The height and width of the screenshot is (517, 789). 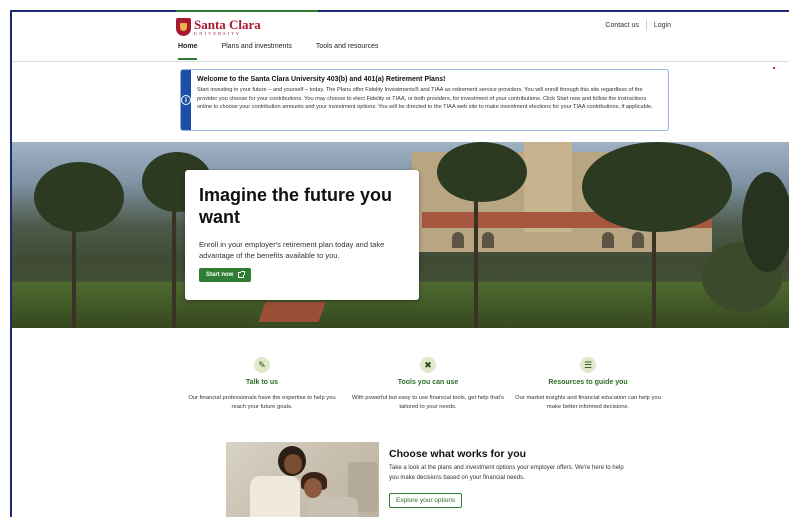 I want to click on family-photo, so click(x=302, y=479).